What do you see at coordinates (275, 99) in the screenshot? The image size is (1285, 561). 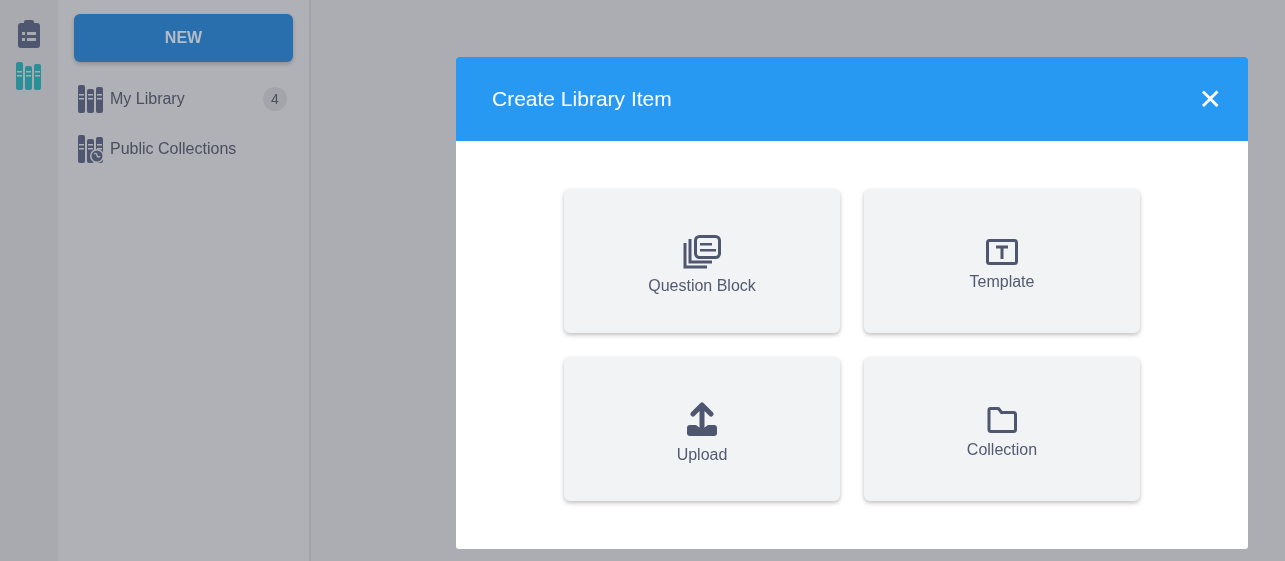 I see `count-badge: 4` at bounding box center [275, 99].